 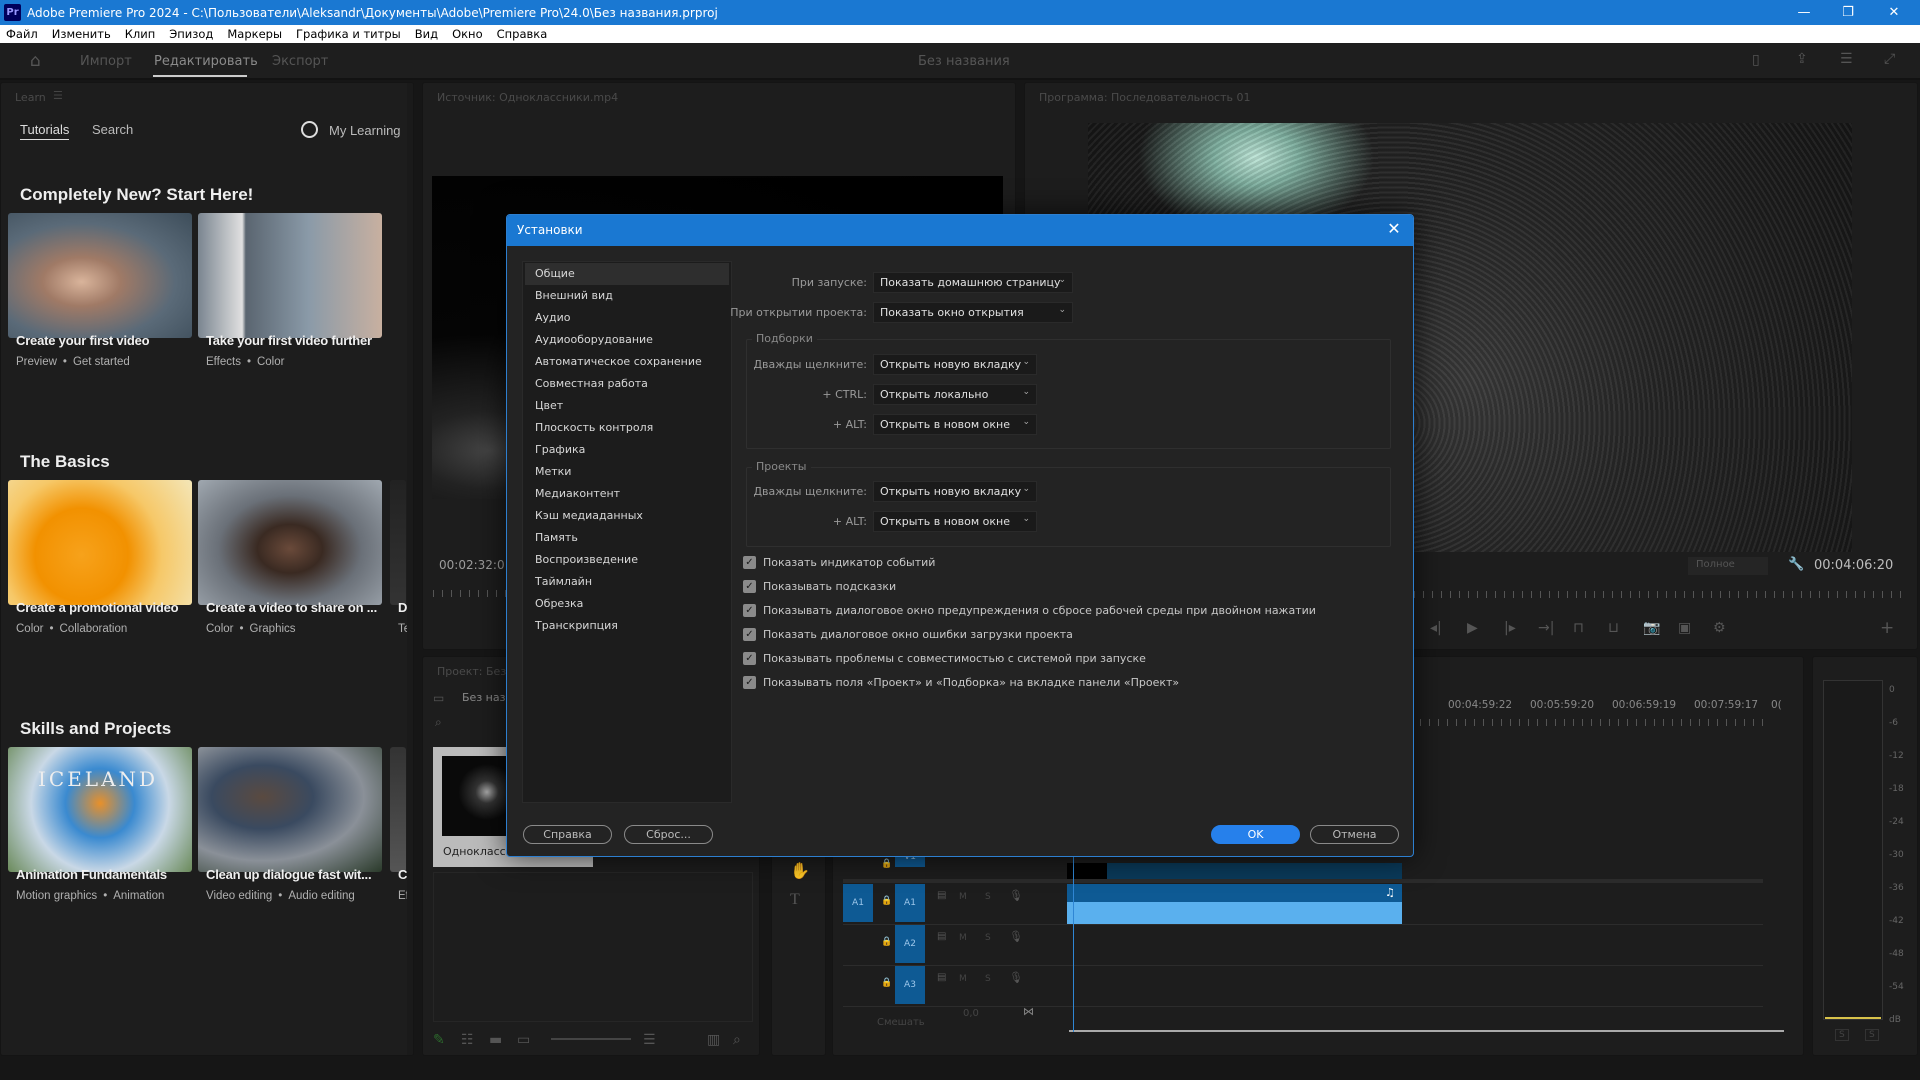 What do you see at coordinates (1887, 628) in the screenshot?
I see `add-button-icon: +` at bounding box center [1887, 628].